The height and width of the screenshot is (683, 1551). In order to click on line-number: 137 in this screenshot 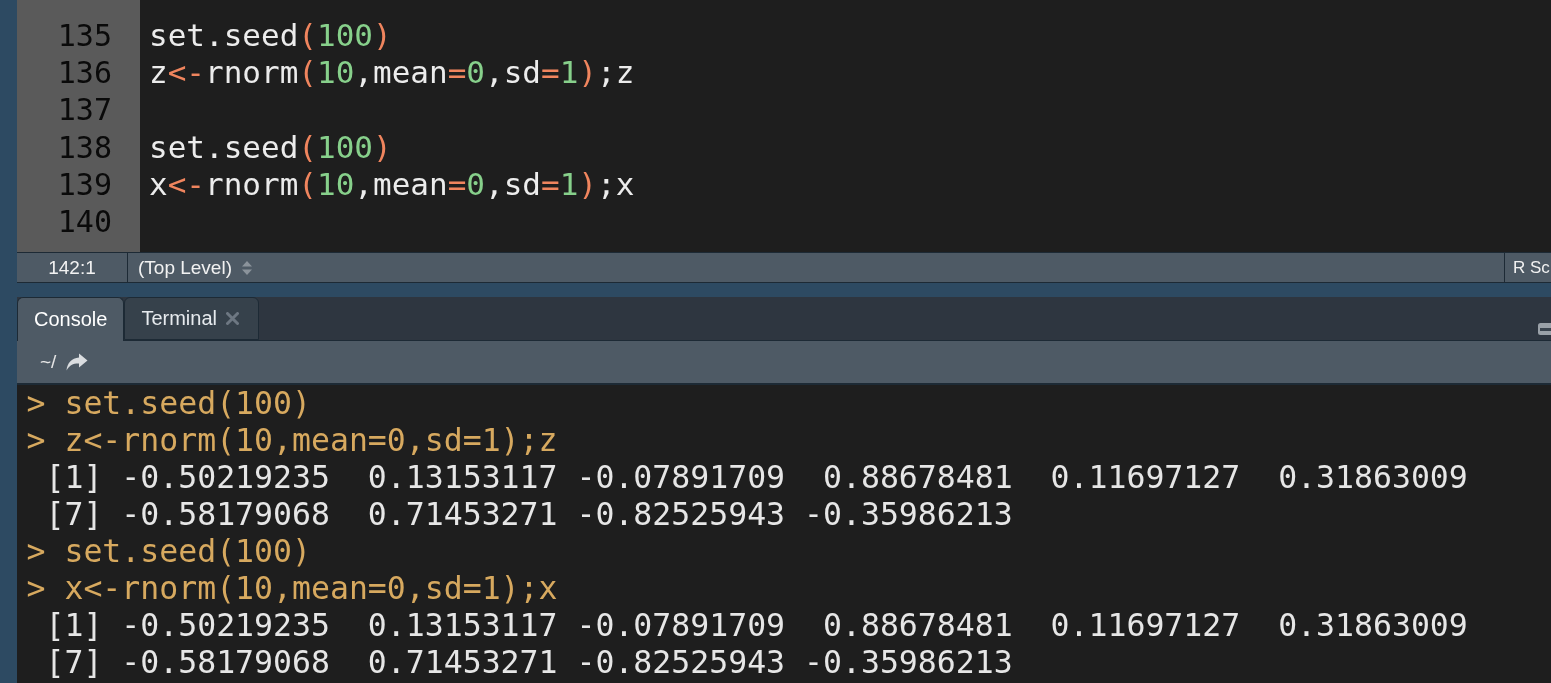, I will do `click(84, 110)`.